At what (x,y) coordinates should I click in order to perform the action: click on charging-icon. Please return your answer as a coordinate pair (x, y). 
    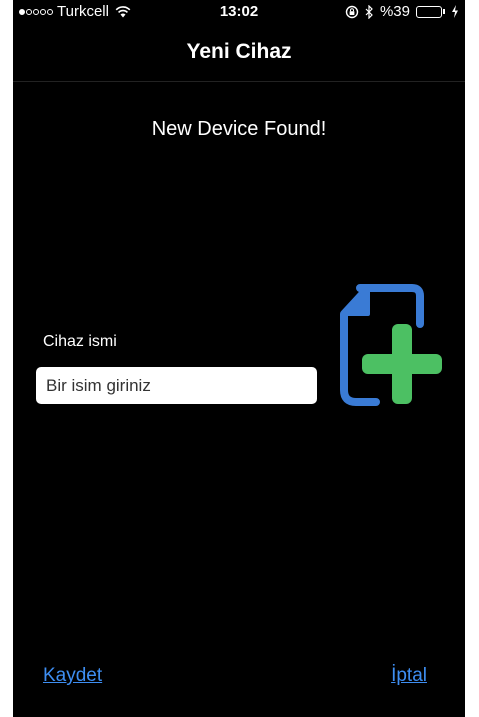
    Looking at the image, I should click on (455, 11).